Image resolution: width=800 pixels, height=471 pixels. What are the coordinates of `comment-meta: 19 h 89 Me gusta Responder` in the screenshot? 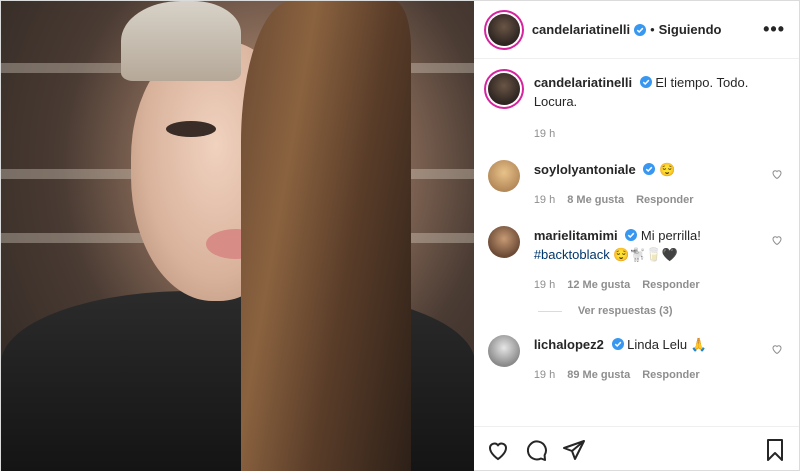 It's located at (644, 375).